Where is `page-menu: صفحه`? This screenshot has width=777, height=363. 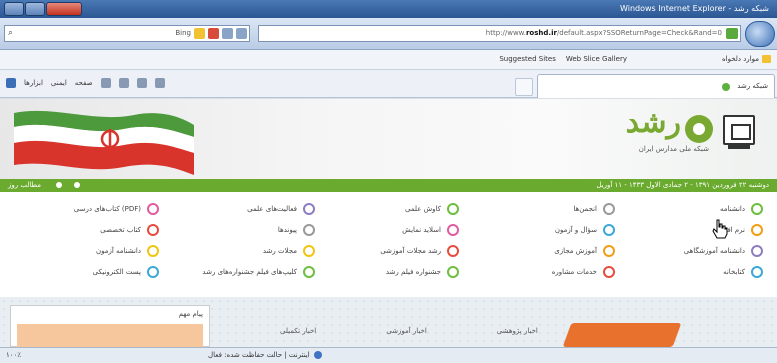
page-menu: صفحه is located at coordinates (84, 83).